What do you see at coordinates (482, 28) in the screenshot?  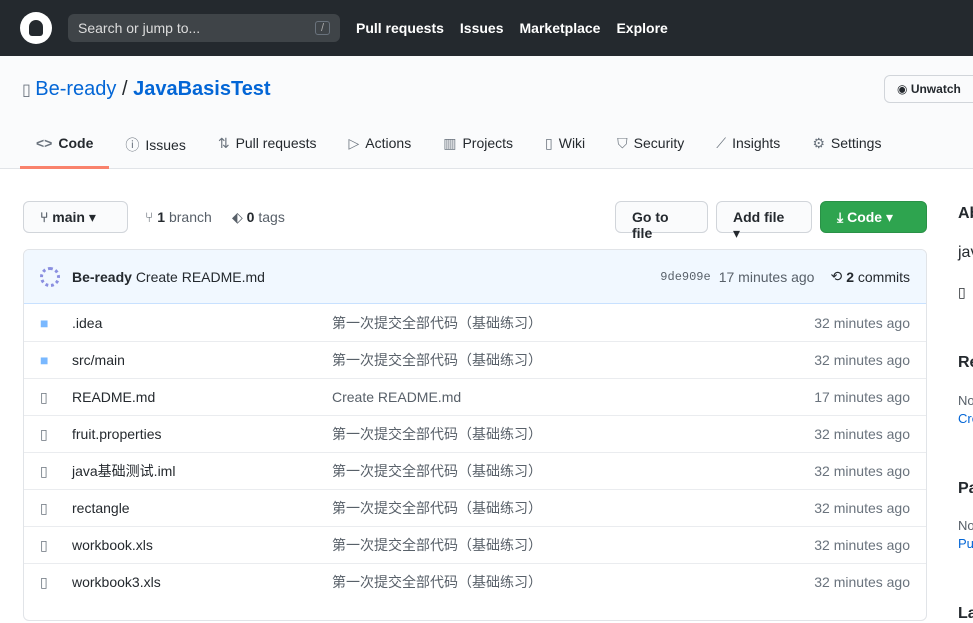 I see `nav-issues: Issues` at bounding box center [482, 28].